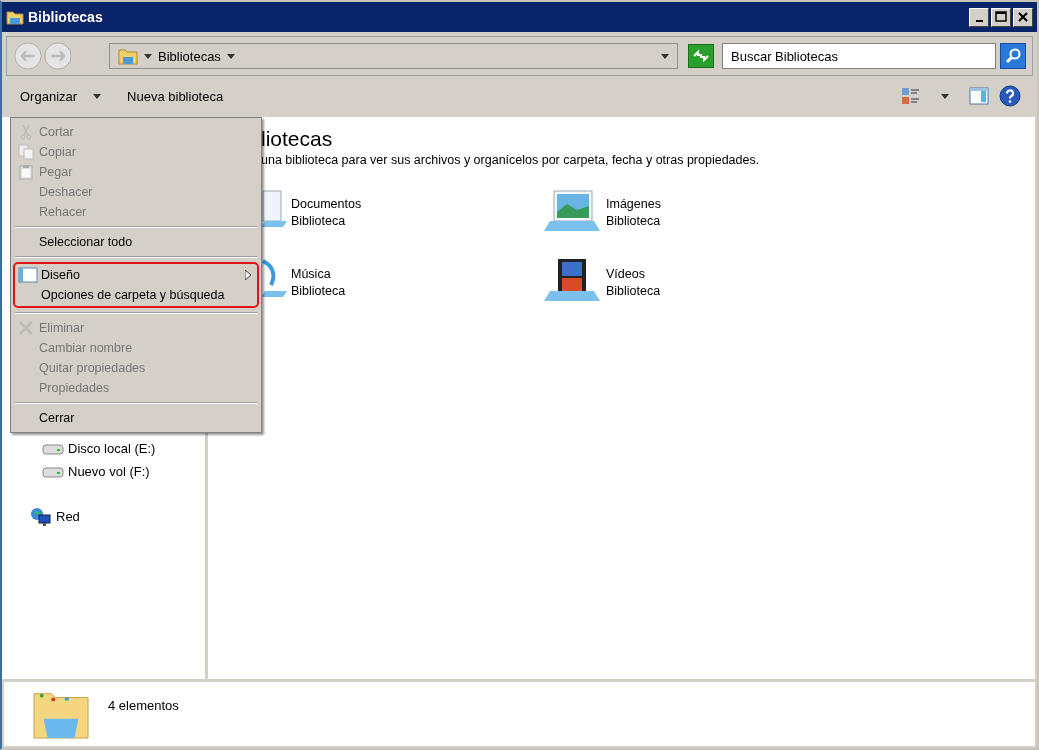 This screenshot has height=750, width=1039. I want to click on minimize-icon, so click(979, 21).